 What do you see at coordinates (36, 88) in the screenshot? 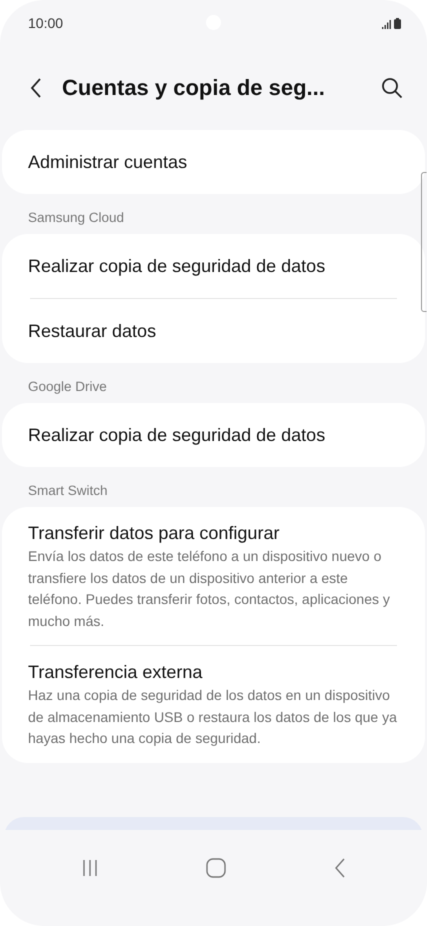
I see `back-icon` at bounding box center [36, 88].